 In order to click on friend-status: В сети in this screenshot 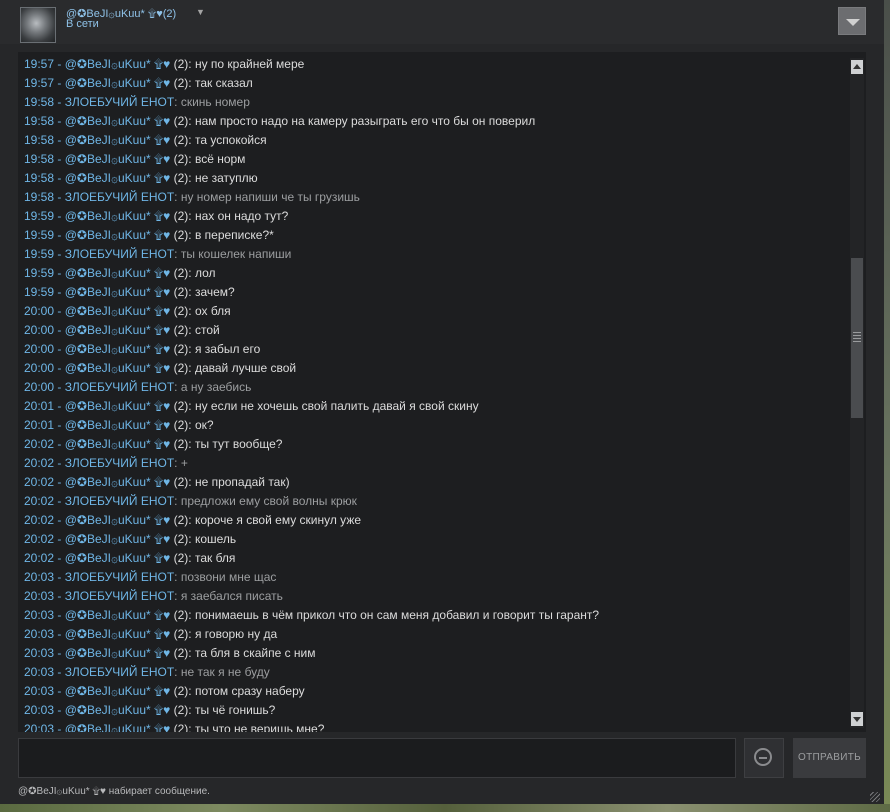, I will do `click(82, 24)`.